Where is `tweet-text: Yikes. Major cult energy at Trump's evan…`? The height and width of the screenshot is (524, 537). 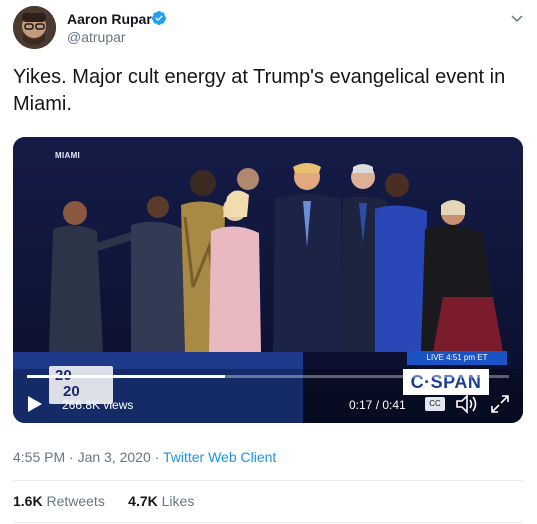 tweet-text: Yikes. Major cult energy at Trump's evan… is located at coordinates (259, 90).